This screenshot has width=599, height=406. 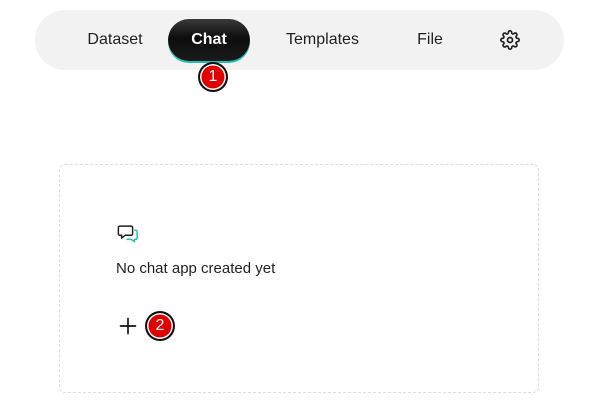 I want to click on step-badge-1: 1, so click(x=213, y=77).